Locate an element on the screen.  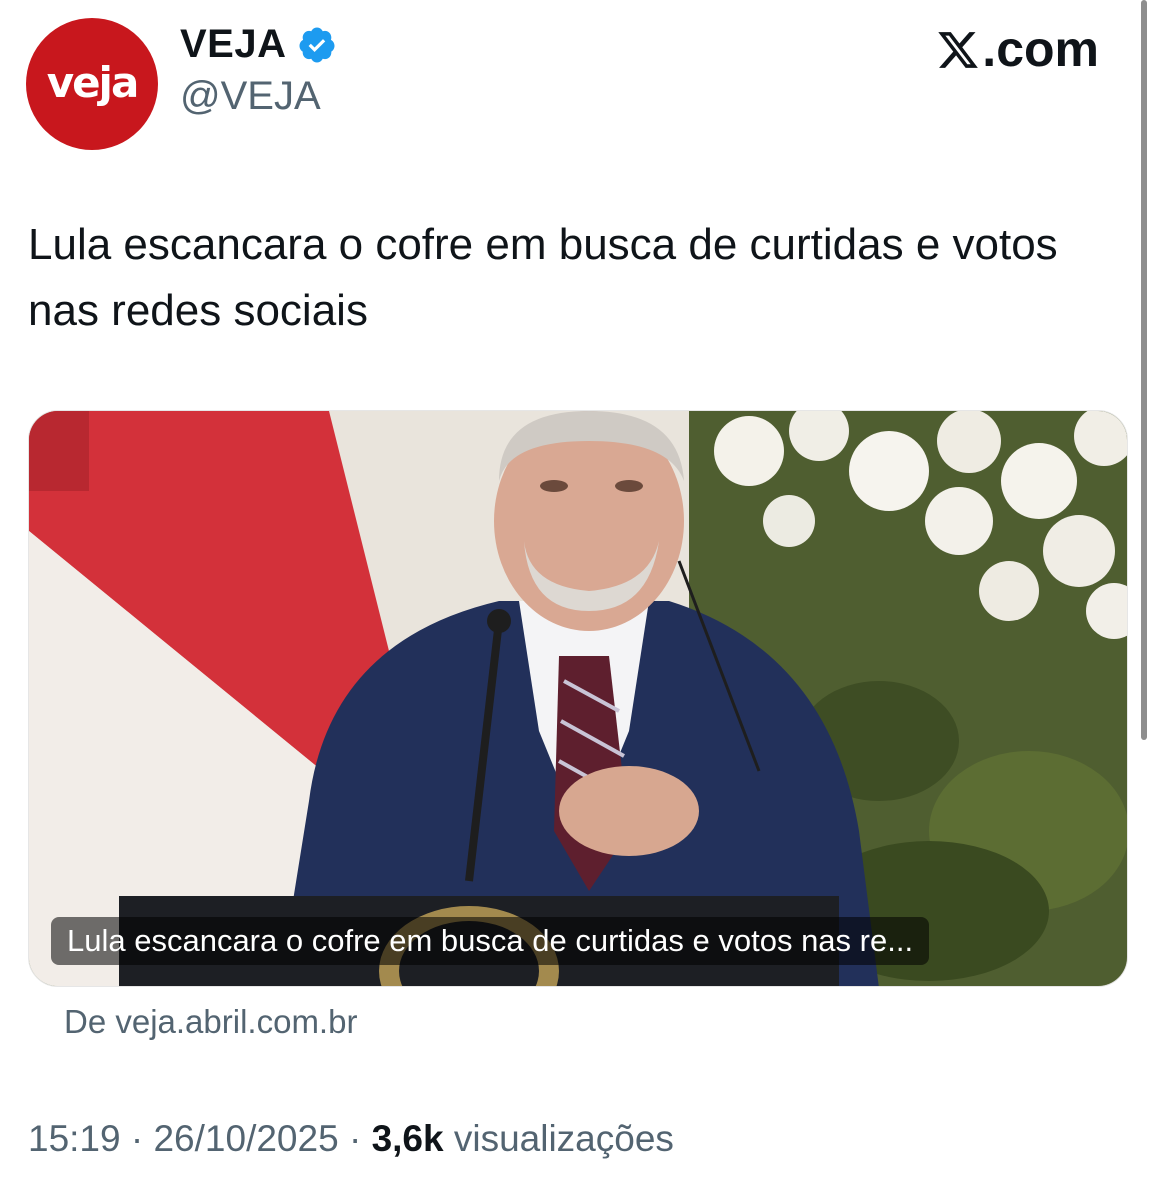
display-name-row: VEJA is located at coordinates (258, 44).